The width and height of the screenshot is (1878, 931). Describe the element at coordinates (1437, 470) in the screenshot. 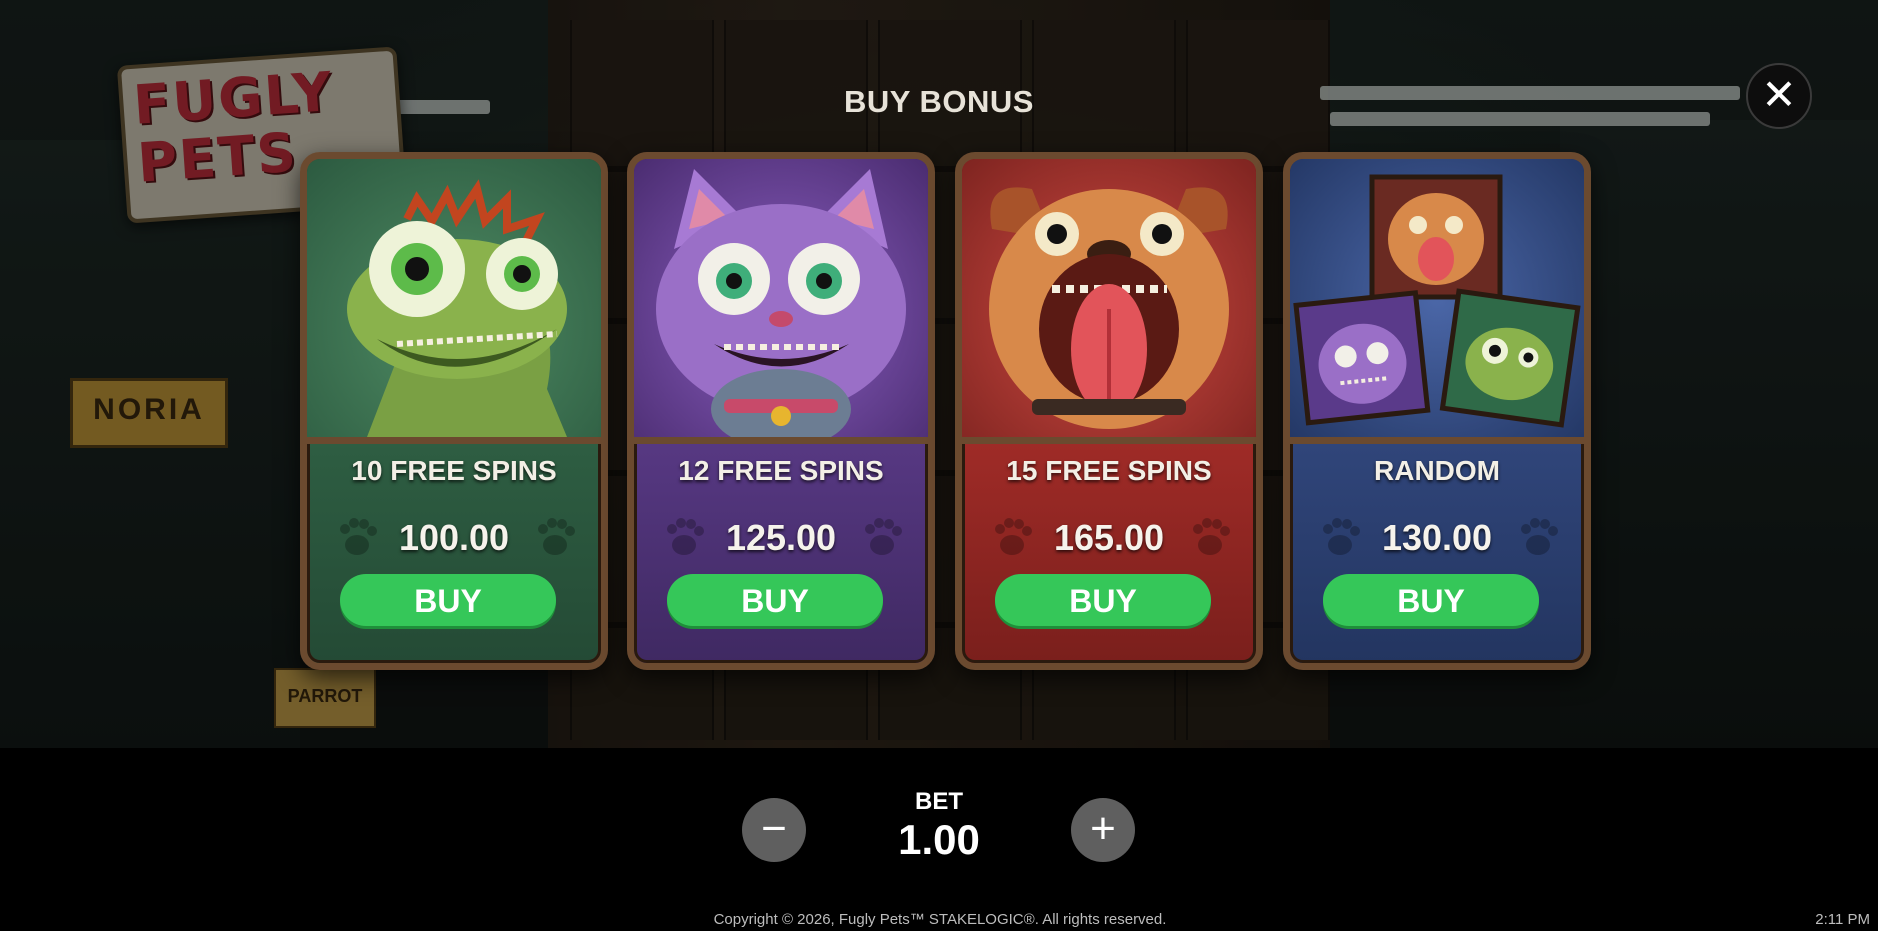

I see `bonus-option-label: RANDOM` at that location.